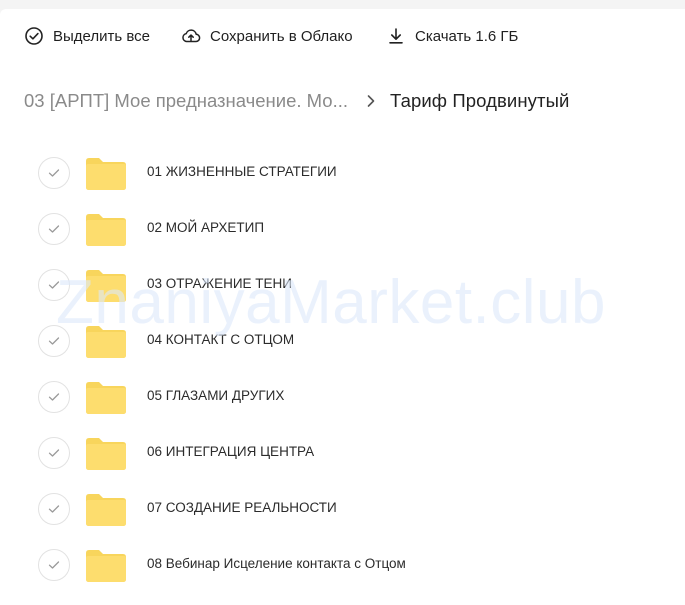 This screenshot has width=685, height=605. Describe the element at coordinates (342, 228) in the screenshot. I see `list-item: 02 МОЙ АРХЕТИП` at that location.